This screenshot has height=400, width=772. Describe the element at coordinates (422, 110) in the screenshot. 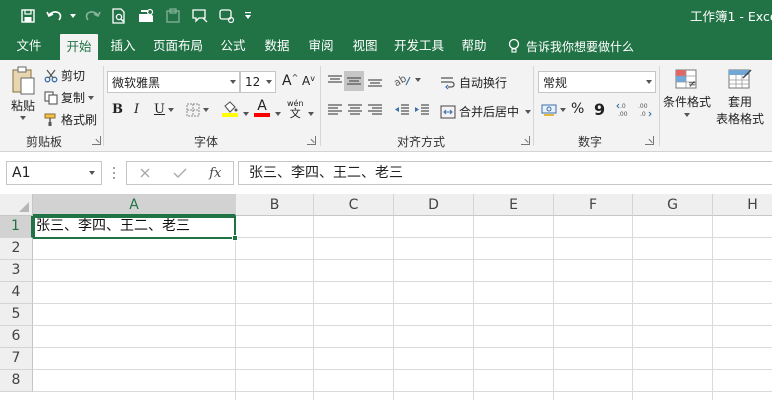

I see `increase-indent-button` at that location.